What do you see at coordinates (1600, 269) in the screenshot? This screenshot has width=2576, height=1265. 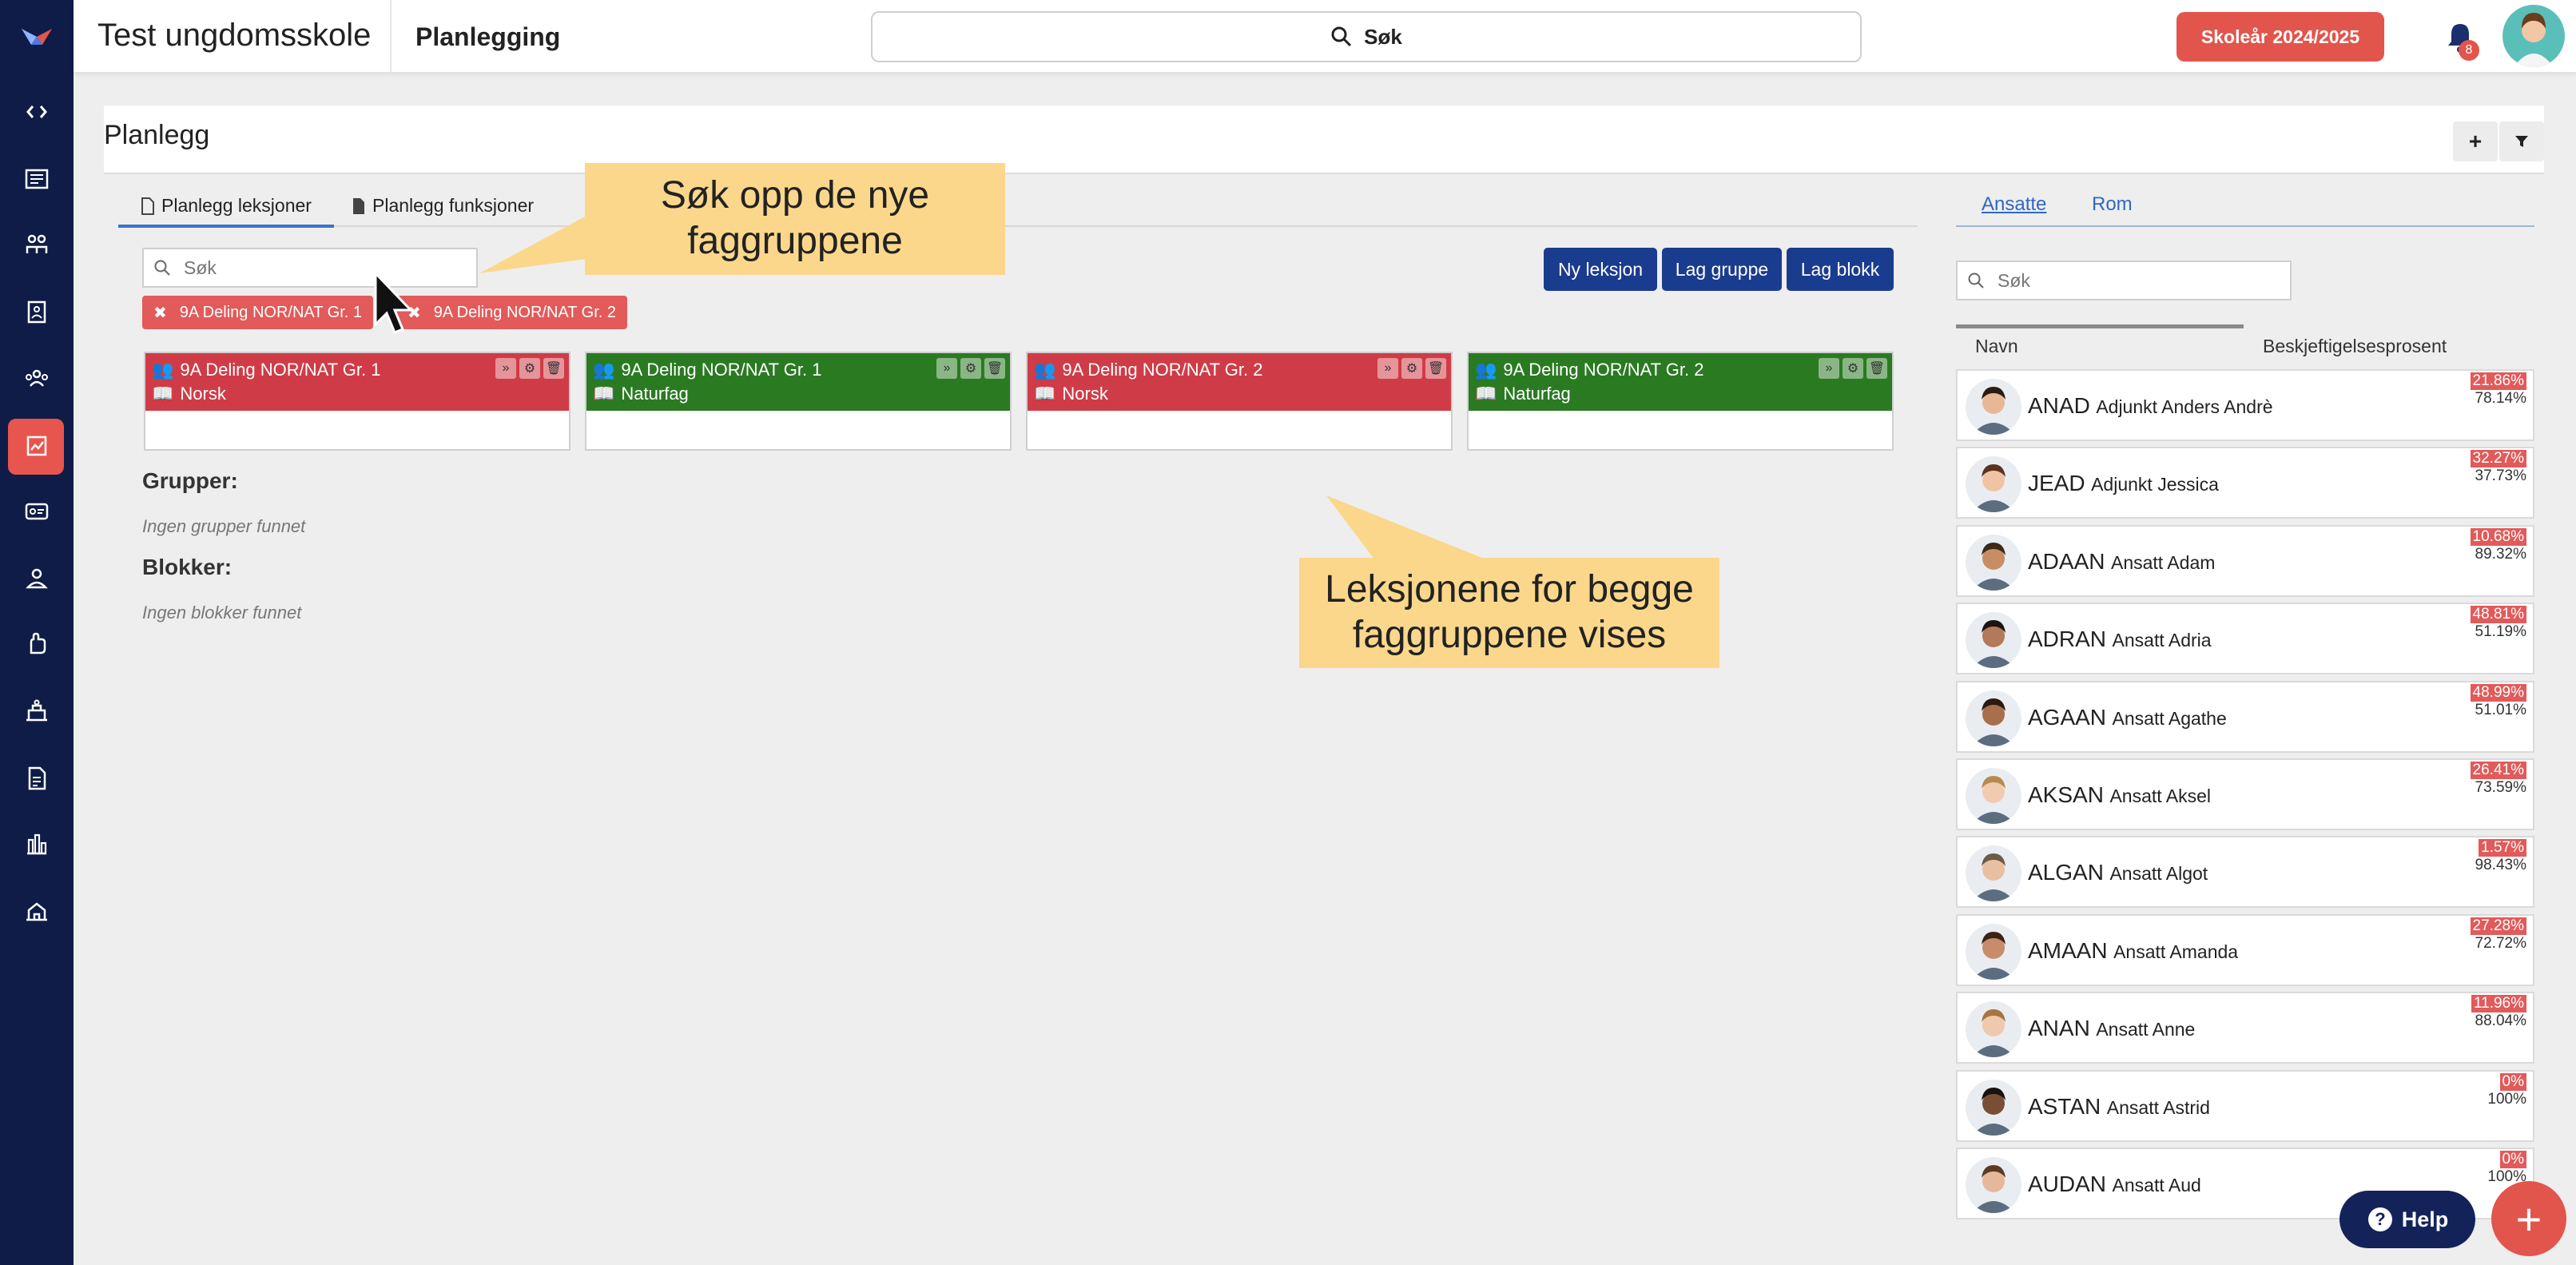 I see `new-lesson-button: Ny leksjon` at bounding box center [1600, 269].